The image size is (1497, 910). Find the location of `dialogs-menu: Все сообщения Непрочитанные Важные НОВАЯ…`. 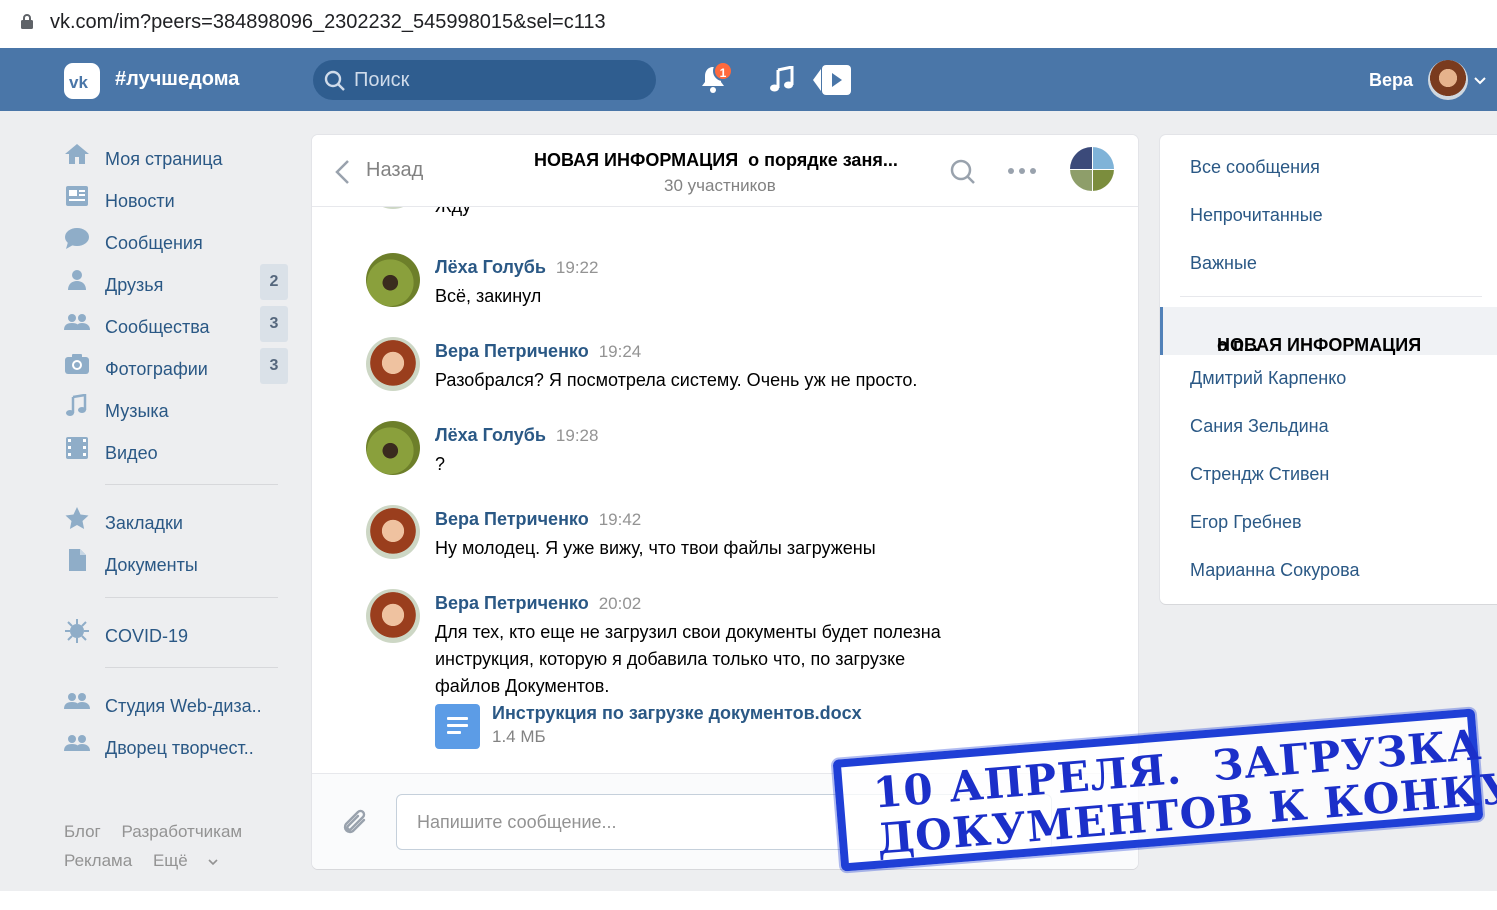

dialogs-menu: Все сообщения Непрочитанные Важные НОВАЯ… is located at coordinates (1328, 369).